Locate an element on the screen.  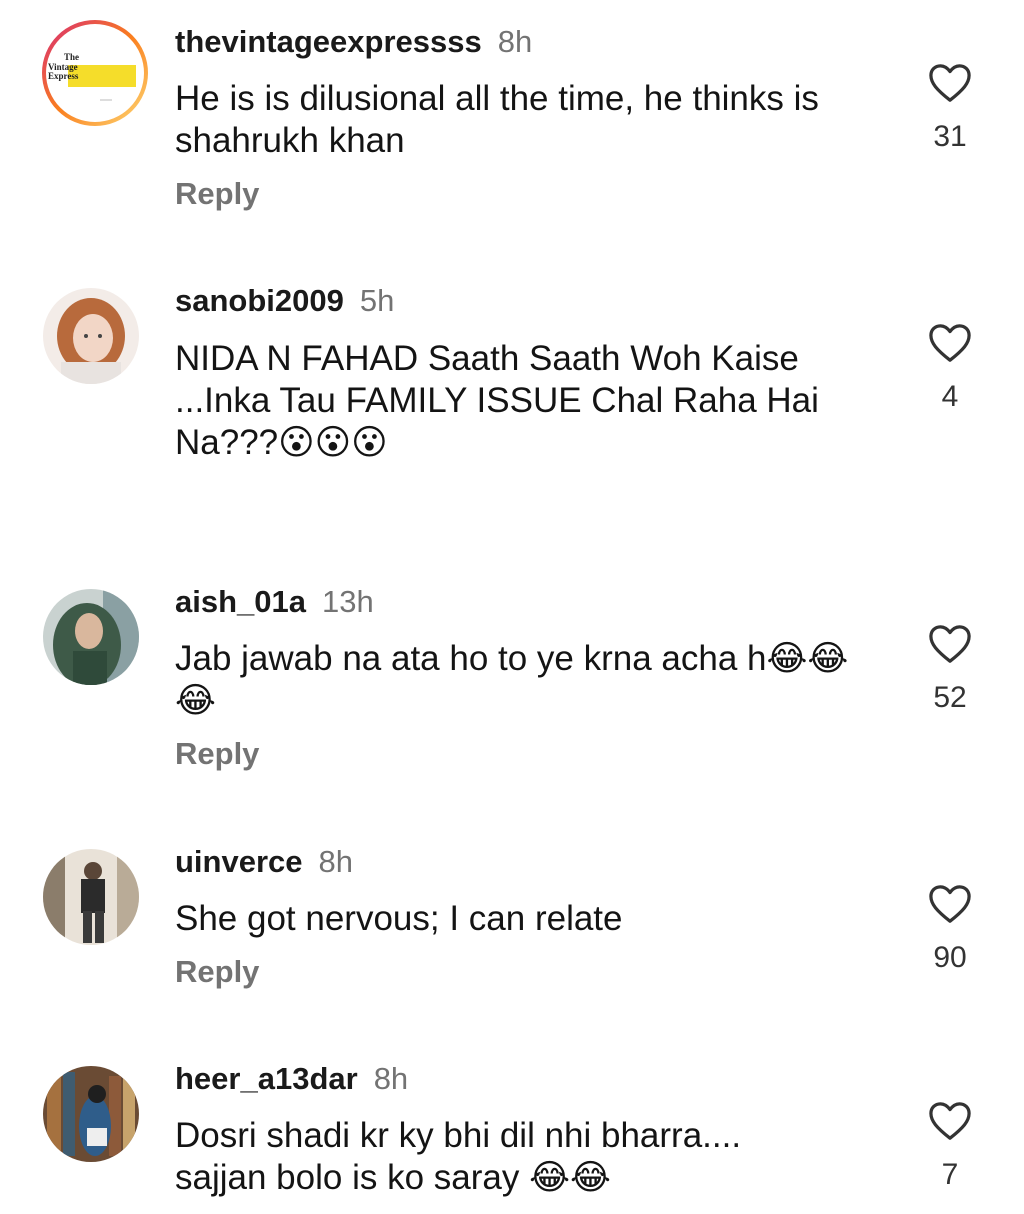
svg-text: Express is located at coordinates (63, 76).